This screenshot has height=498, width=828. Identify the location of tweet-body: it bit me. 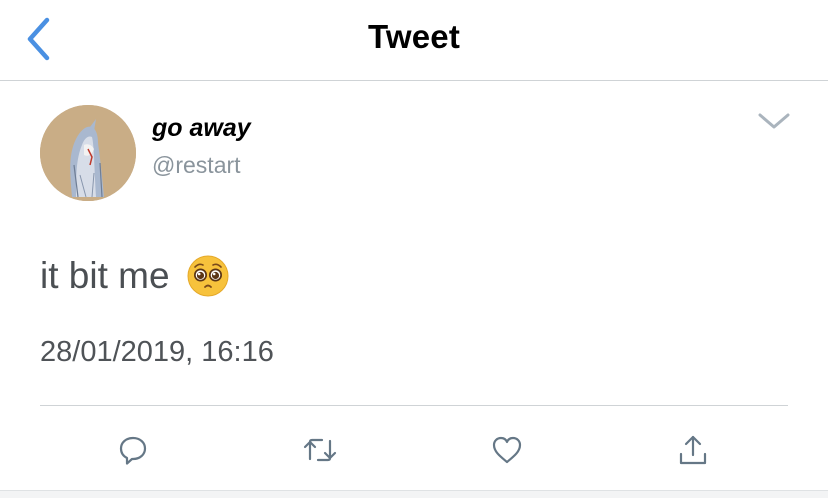
(135, 276).